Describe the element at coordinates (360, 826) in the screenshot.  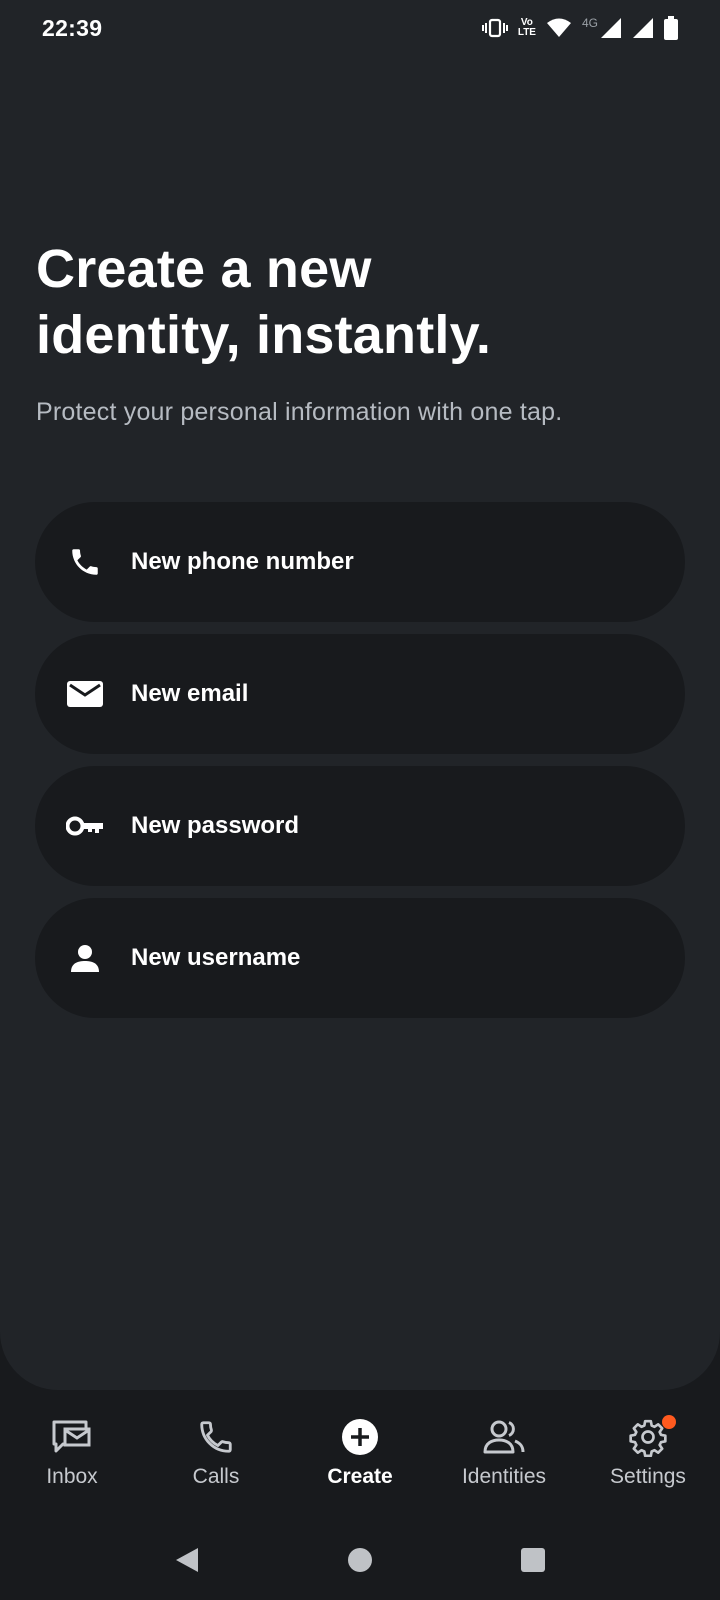
I see `new-password-button: New password` at that location.